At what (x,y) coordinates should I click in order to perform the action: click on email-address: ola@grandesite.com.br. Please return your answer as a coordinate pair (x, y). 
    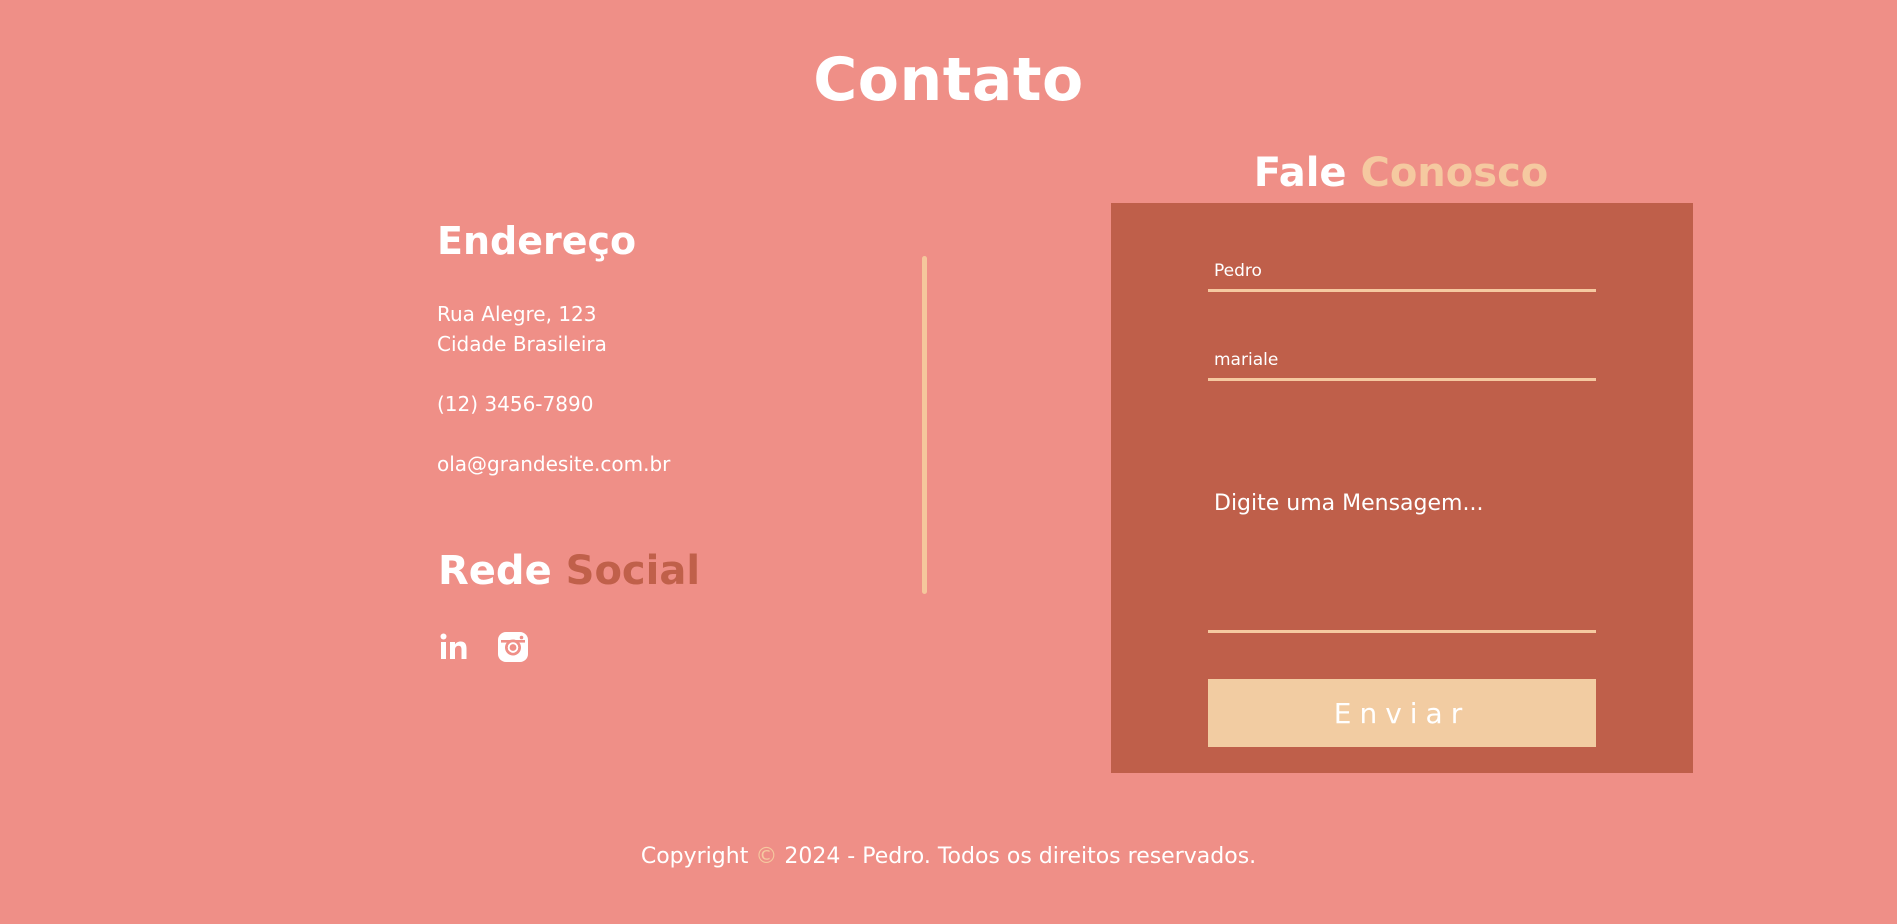
    Looking at the image, I should click on (554, 464).